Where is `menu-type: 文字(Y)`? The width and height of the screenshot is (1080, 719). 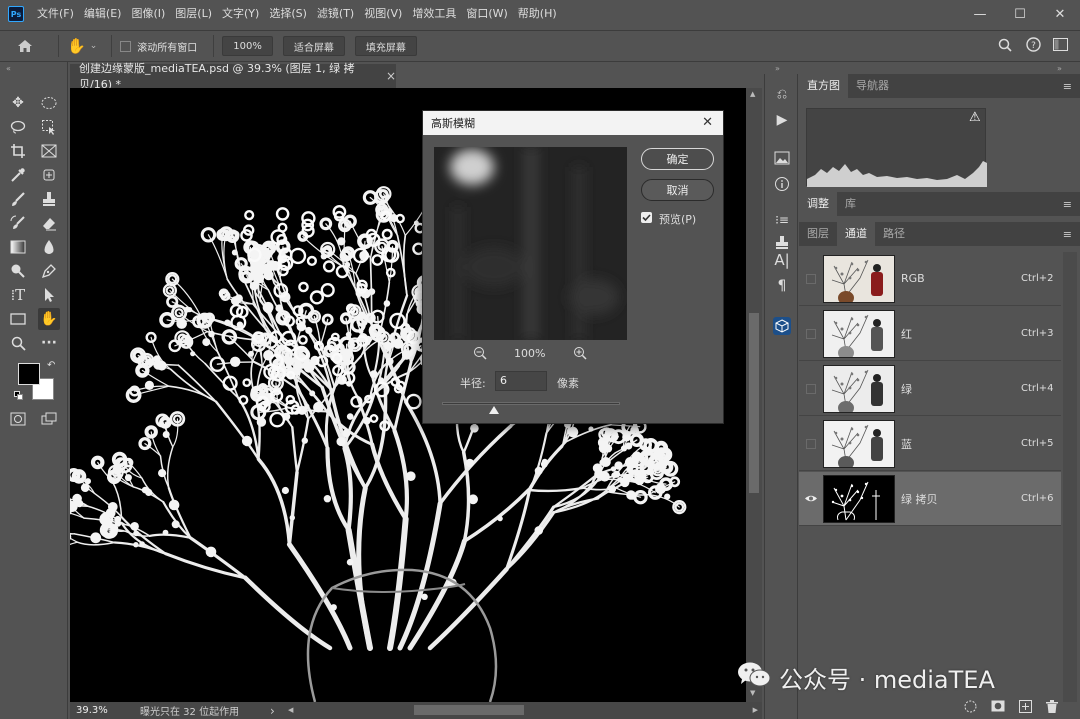 menu-type: 文字(Y) is located at coordinates (240, 14).